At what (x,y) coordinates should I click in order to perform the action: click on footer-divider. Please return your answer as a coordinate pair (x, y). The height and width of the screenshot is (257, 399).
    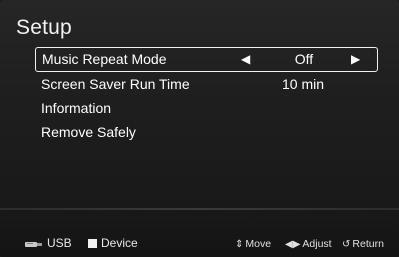
    Looking at the image, I should click on (199, 209).